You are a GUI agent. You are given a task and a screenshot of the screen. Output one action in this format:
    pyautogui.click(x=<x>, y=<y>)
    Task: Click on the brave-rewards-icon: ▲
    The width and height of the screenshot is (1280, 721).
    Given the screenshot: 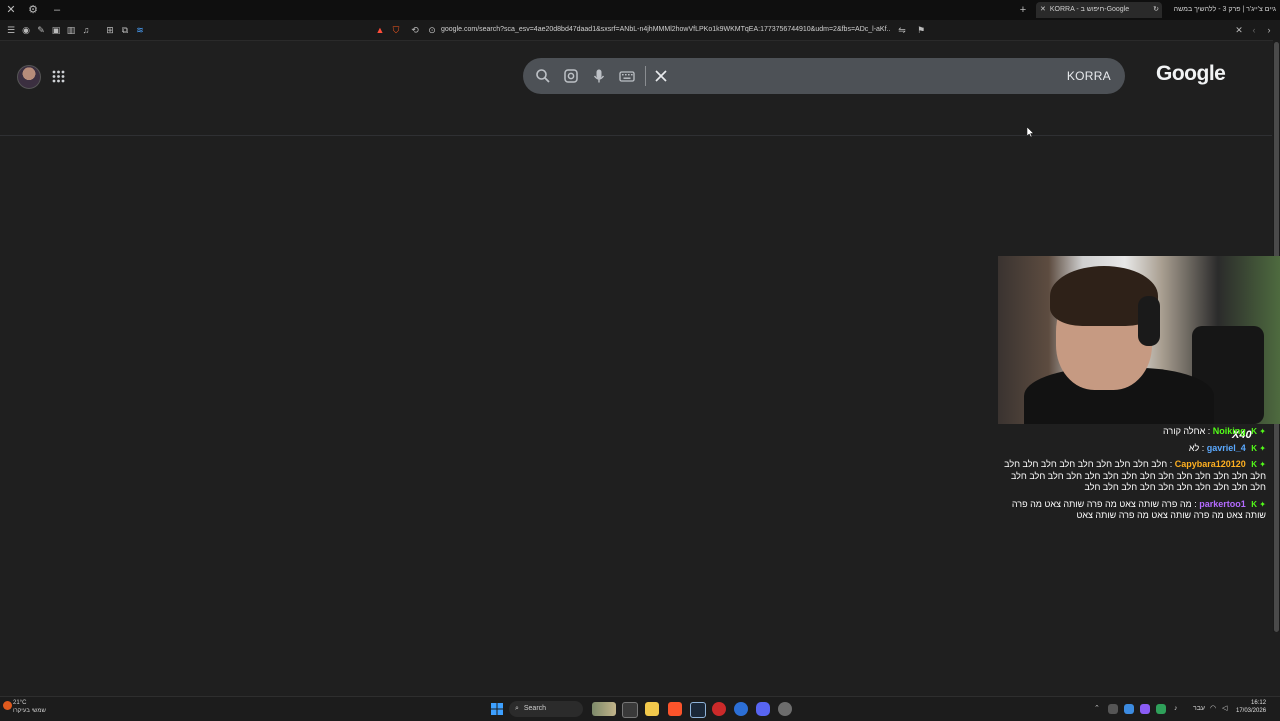 What is the action you would take?
    pyautogui.click(x=380, y=30)
    